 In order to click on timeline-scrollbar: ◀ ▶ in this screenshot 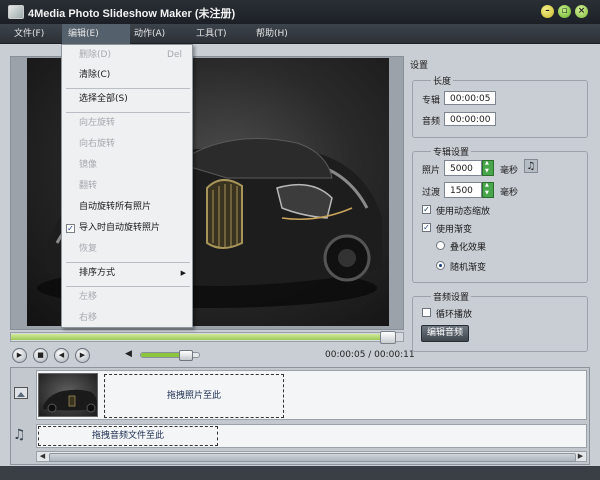, I will do `click(311, 456)`.